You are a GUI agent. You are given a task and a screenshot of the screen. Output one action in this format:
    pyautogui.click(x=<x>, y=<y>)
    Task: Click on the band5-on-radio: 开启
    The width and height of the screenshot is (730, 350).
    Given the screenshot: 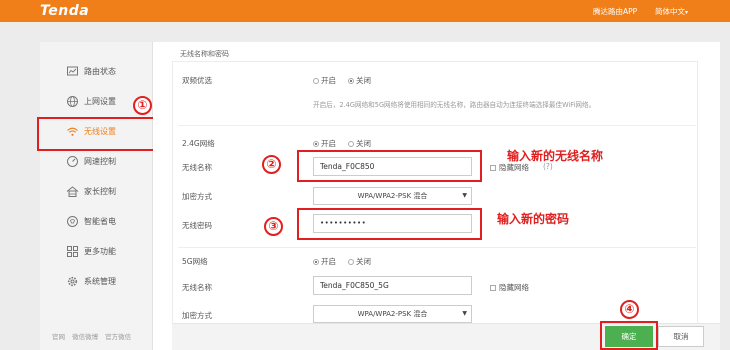 What is the action you would take?
    pyautogui.click(x=324, y=261)
    